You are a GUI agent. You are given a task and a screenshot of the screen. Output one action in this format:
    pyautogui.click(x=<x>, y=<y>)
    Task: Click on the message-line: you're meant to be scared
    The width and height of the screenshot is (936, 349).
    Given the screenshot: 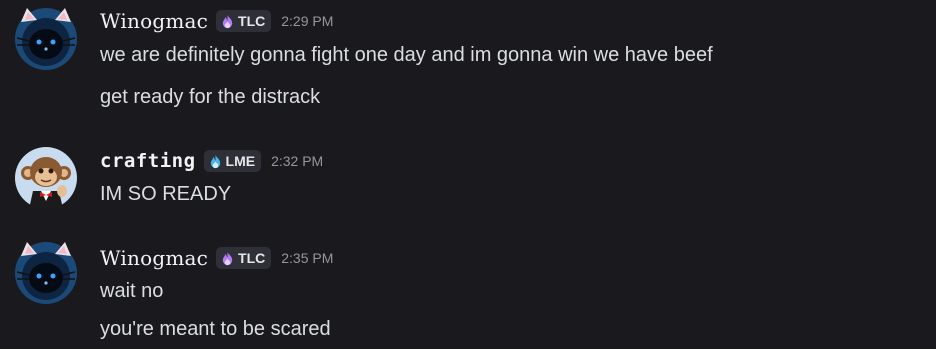 What is the action you would take?
    pyautogui.click(x=215, y=329)
    